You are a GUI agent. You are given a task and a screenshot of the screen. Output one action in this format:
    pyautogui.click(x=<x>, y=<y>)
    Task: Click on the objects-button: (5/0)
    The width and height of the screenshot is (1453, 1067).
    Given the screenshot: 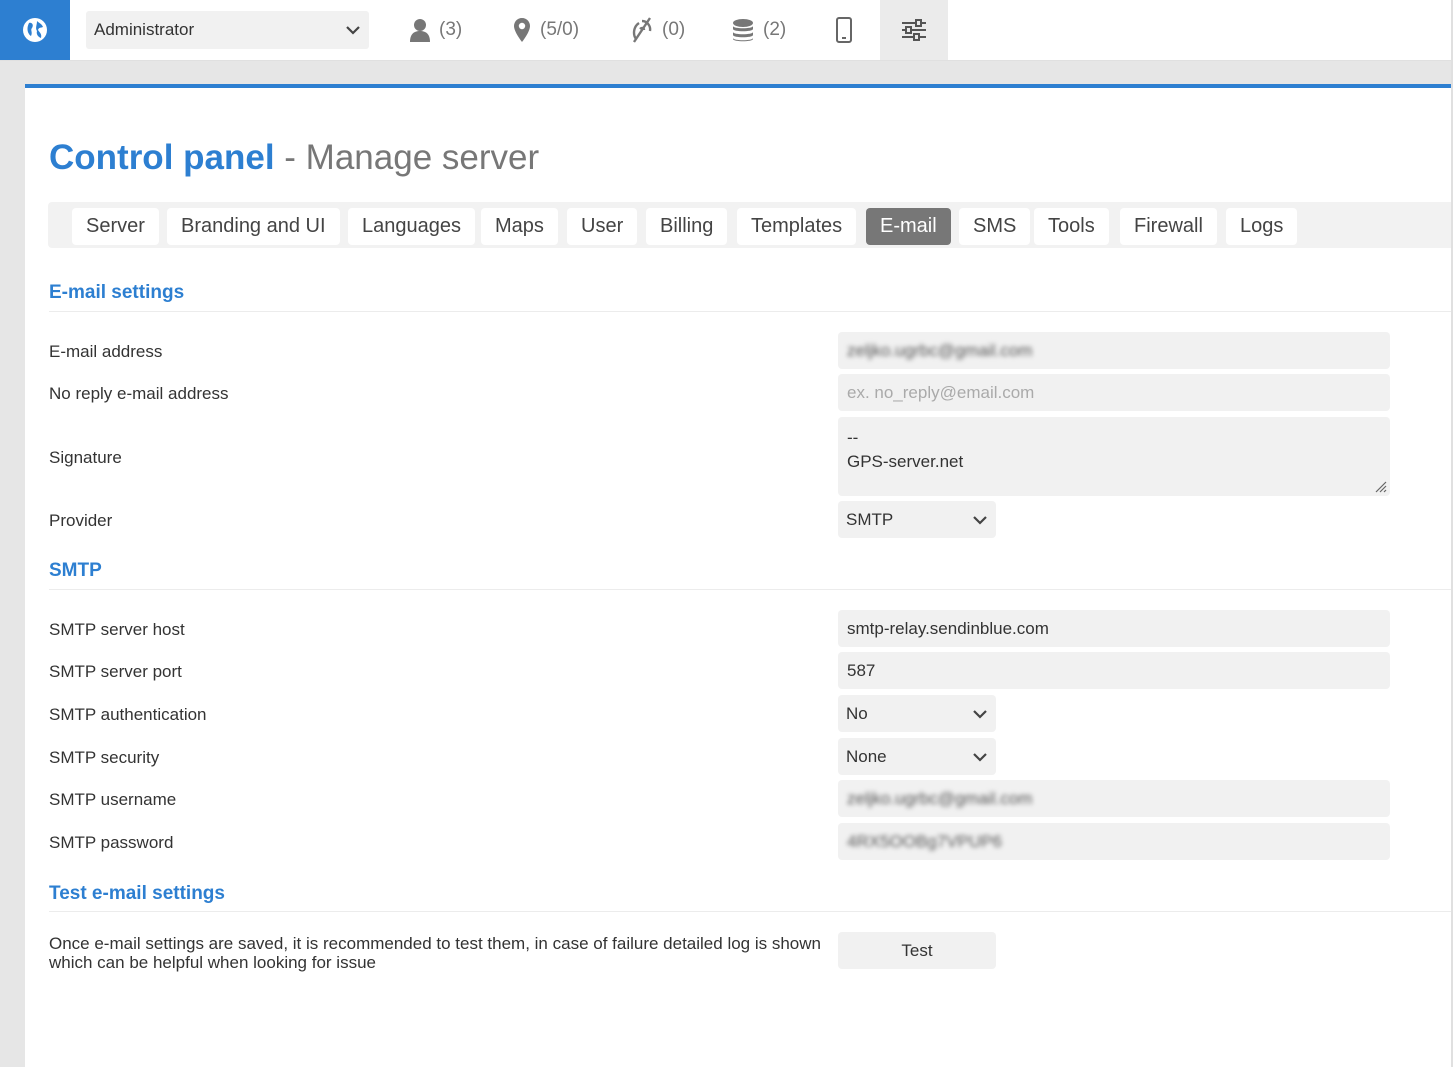 What is the action you would take?
    pyautogui.click(x=545, y=30)
    